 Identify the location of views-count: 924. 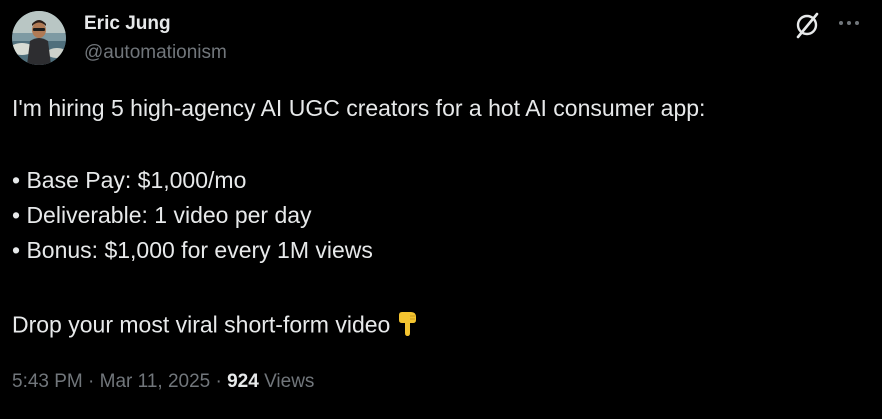
(243, 381).